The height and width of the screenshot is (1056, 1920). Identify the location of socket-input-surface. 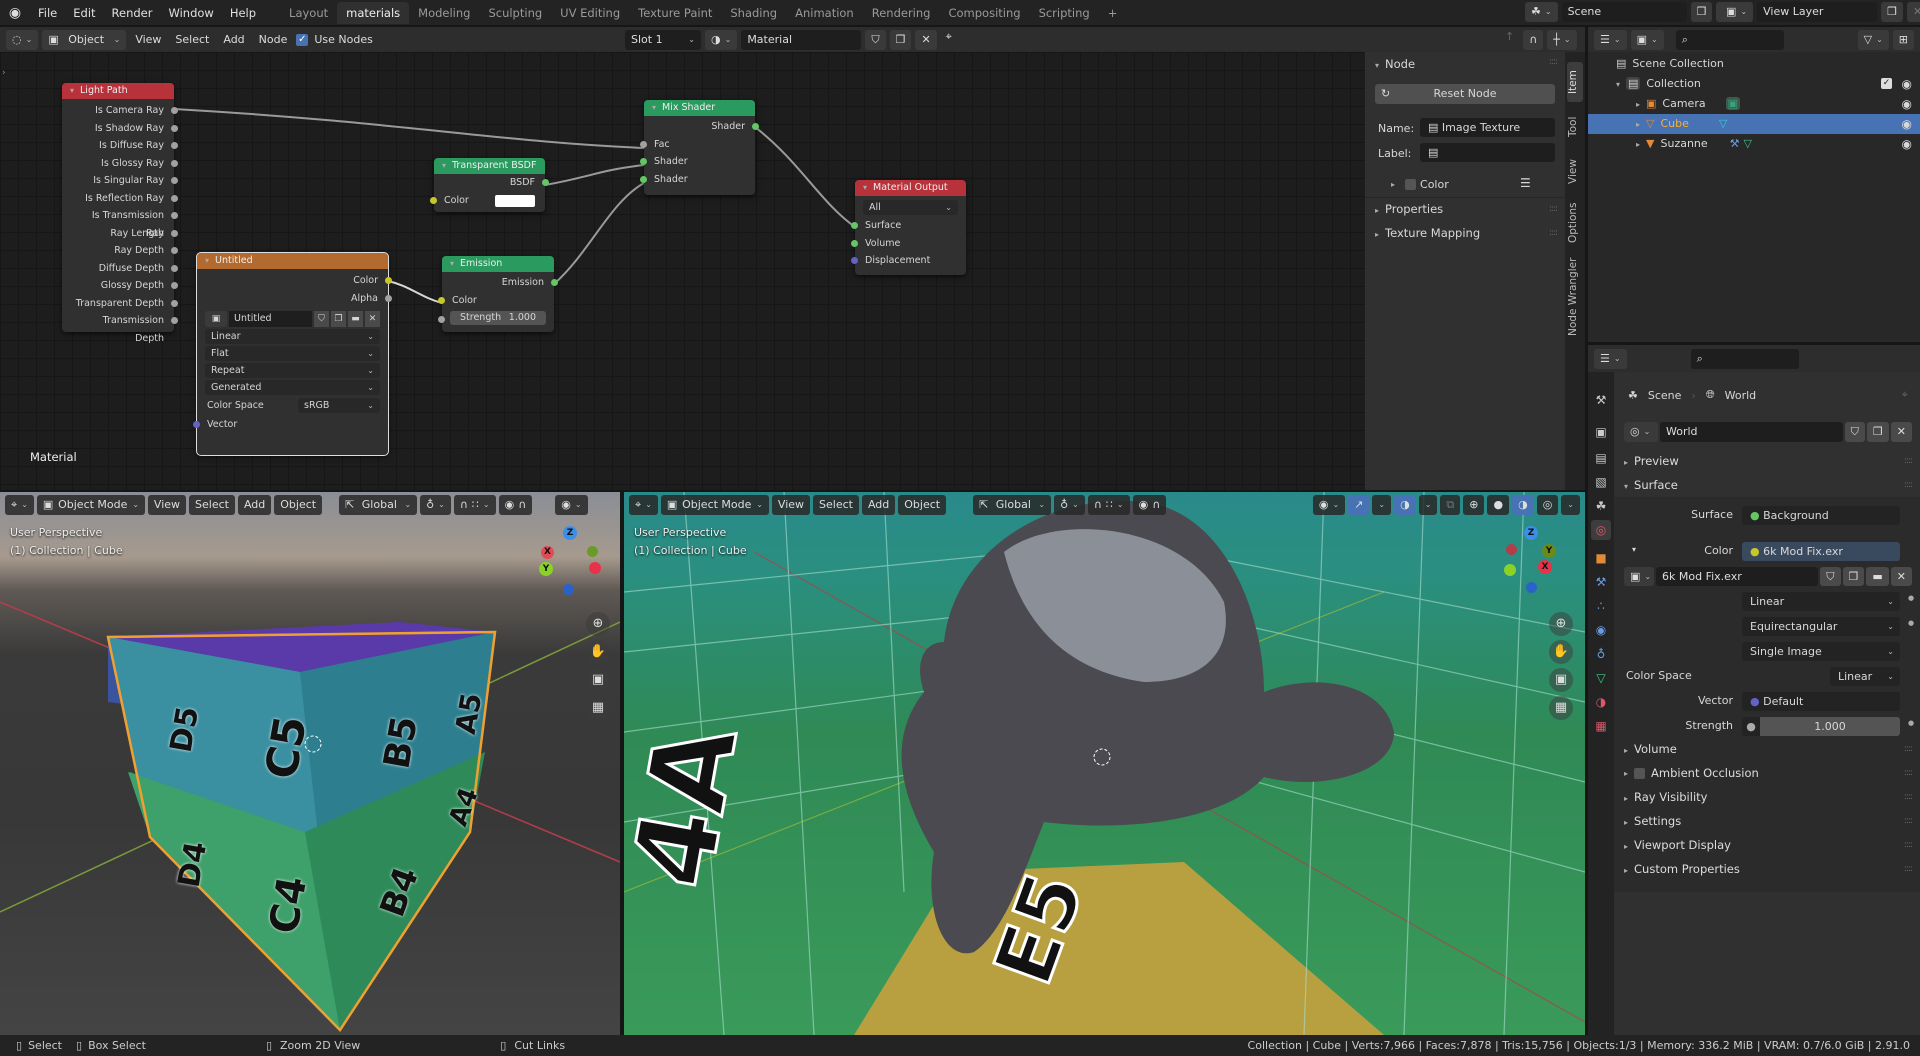
(854, 225).